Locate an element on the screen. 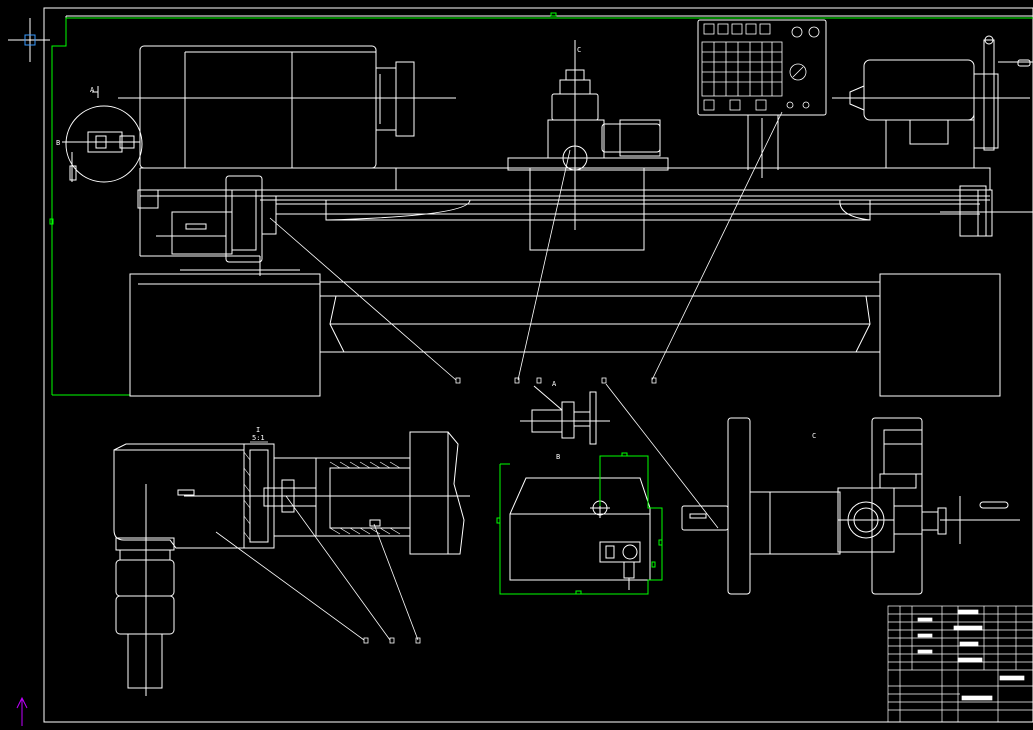  label-view-c: C is located at coordinates (579, 50).